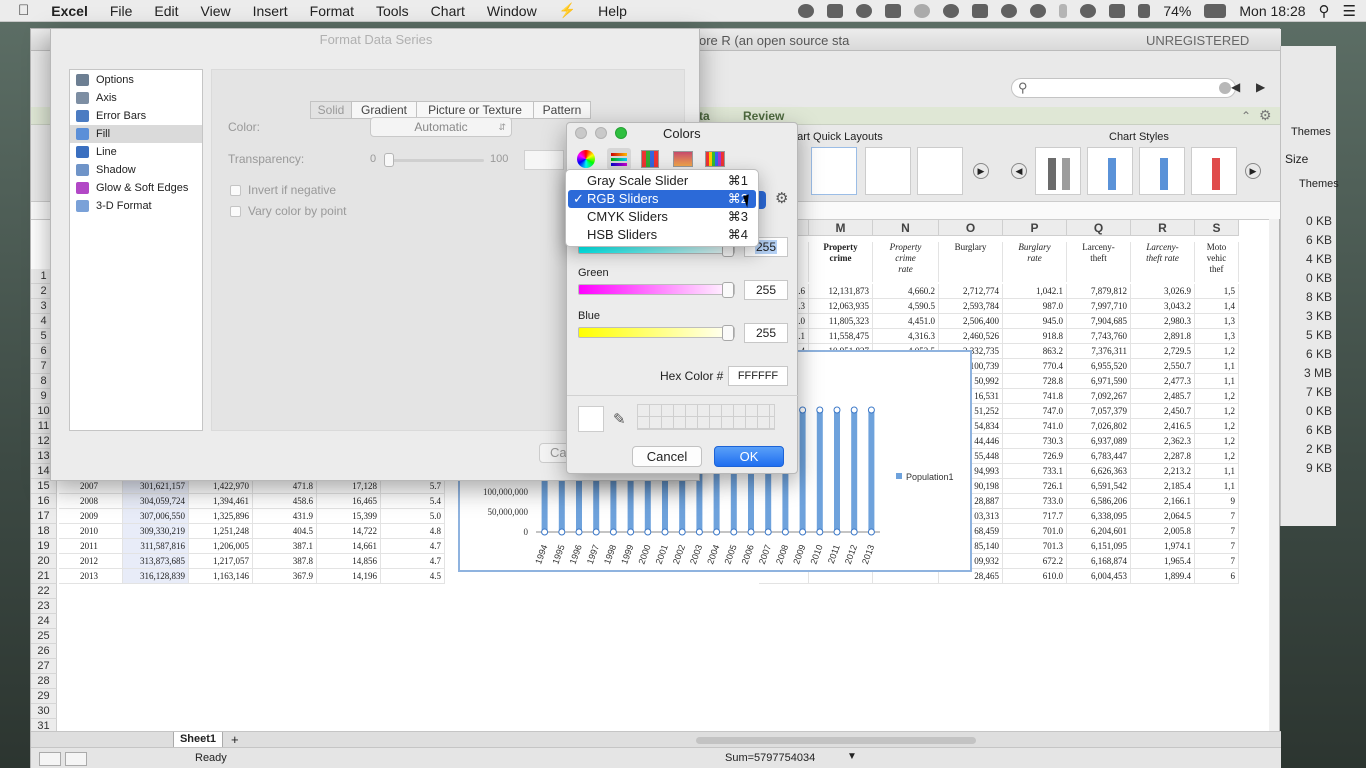  Describe the element at coordinates (1163, 336) in the screenshot. I see `table-cell: 2,891.8` at that location.